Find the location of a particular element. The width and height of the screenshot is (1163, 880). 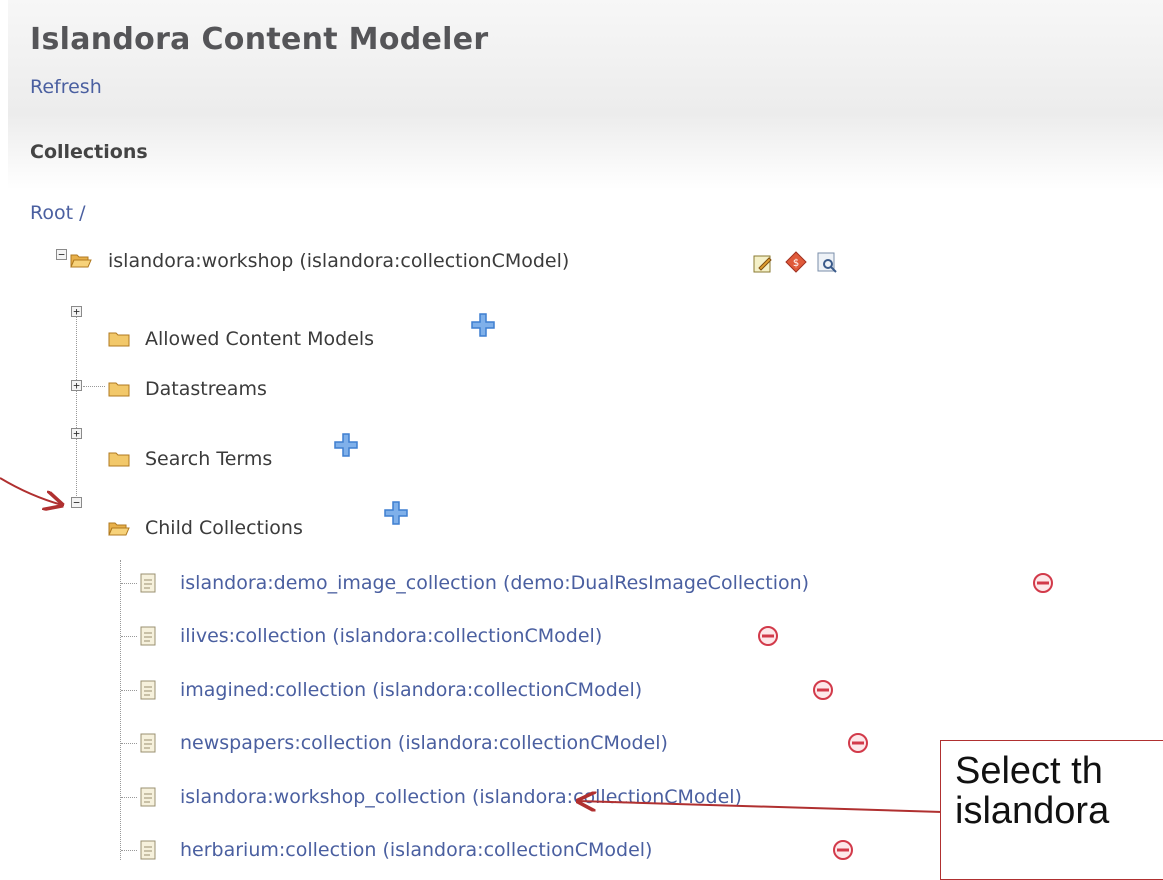

annotation-callout: Select th islandora is located at coordinates (1051, 810).